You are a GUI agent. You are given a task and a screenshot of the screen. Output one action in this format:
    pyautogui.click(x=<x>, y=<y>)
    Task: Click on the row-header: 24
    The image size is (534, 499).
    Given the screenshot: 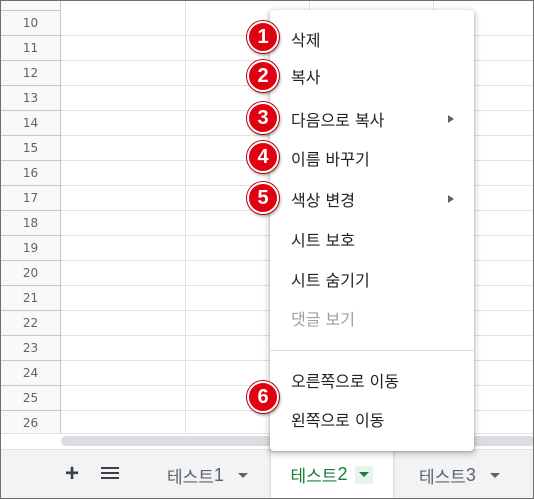 What is the action you would take?
    pyautogui.click(x=31, y=373)
    